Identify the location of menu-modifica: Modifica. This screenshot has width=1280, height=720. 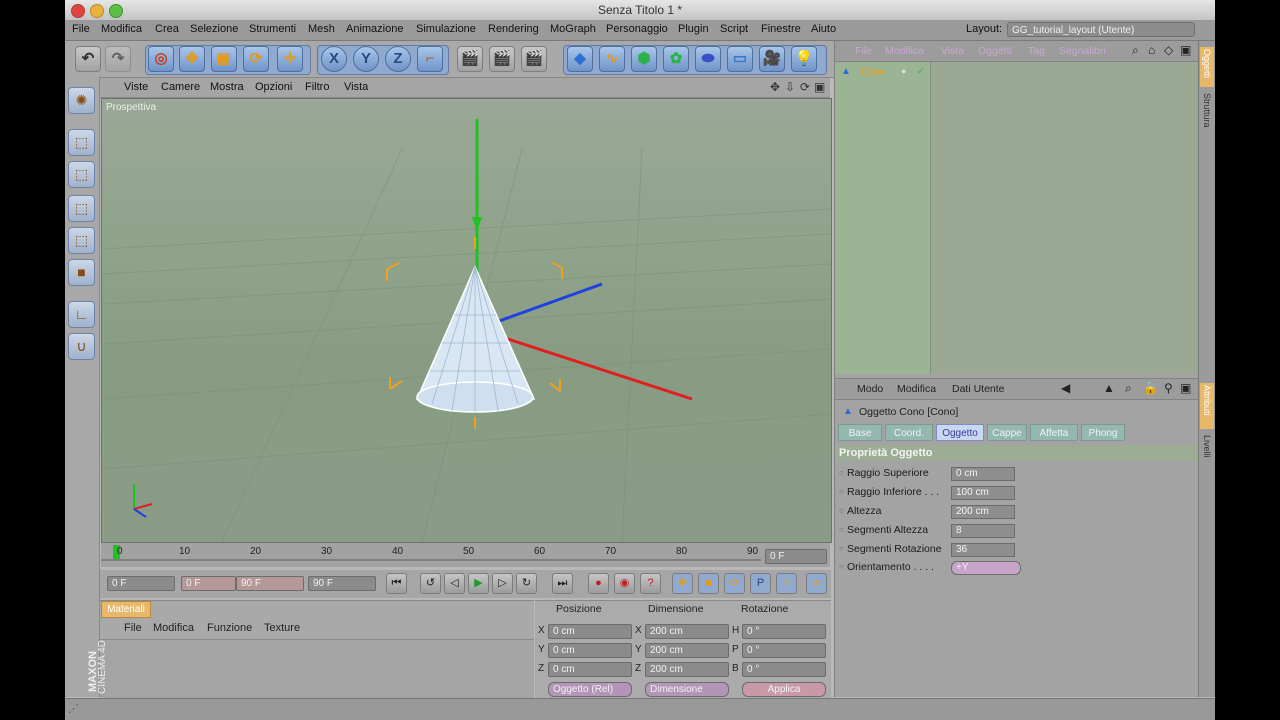
(121, 29).